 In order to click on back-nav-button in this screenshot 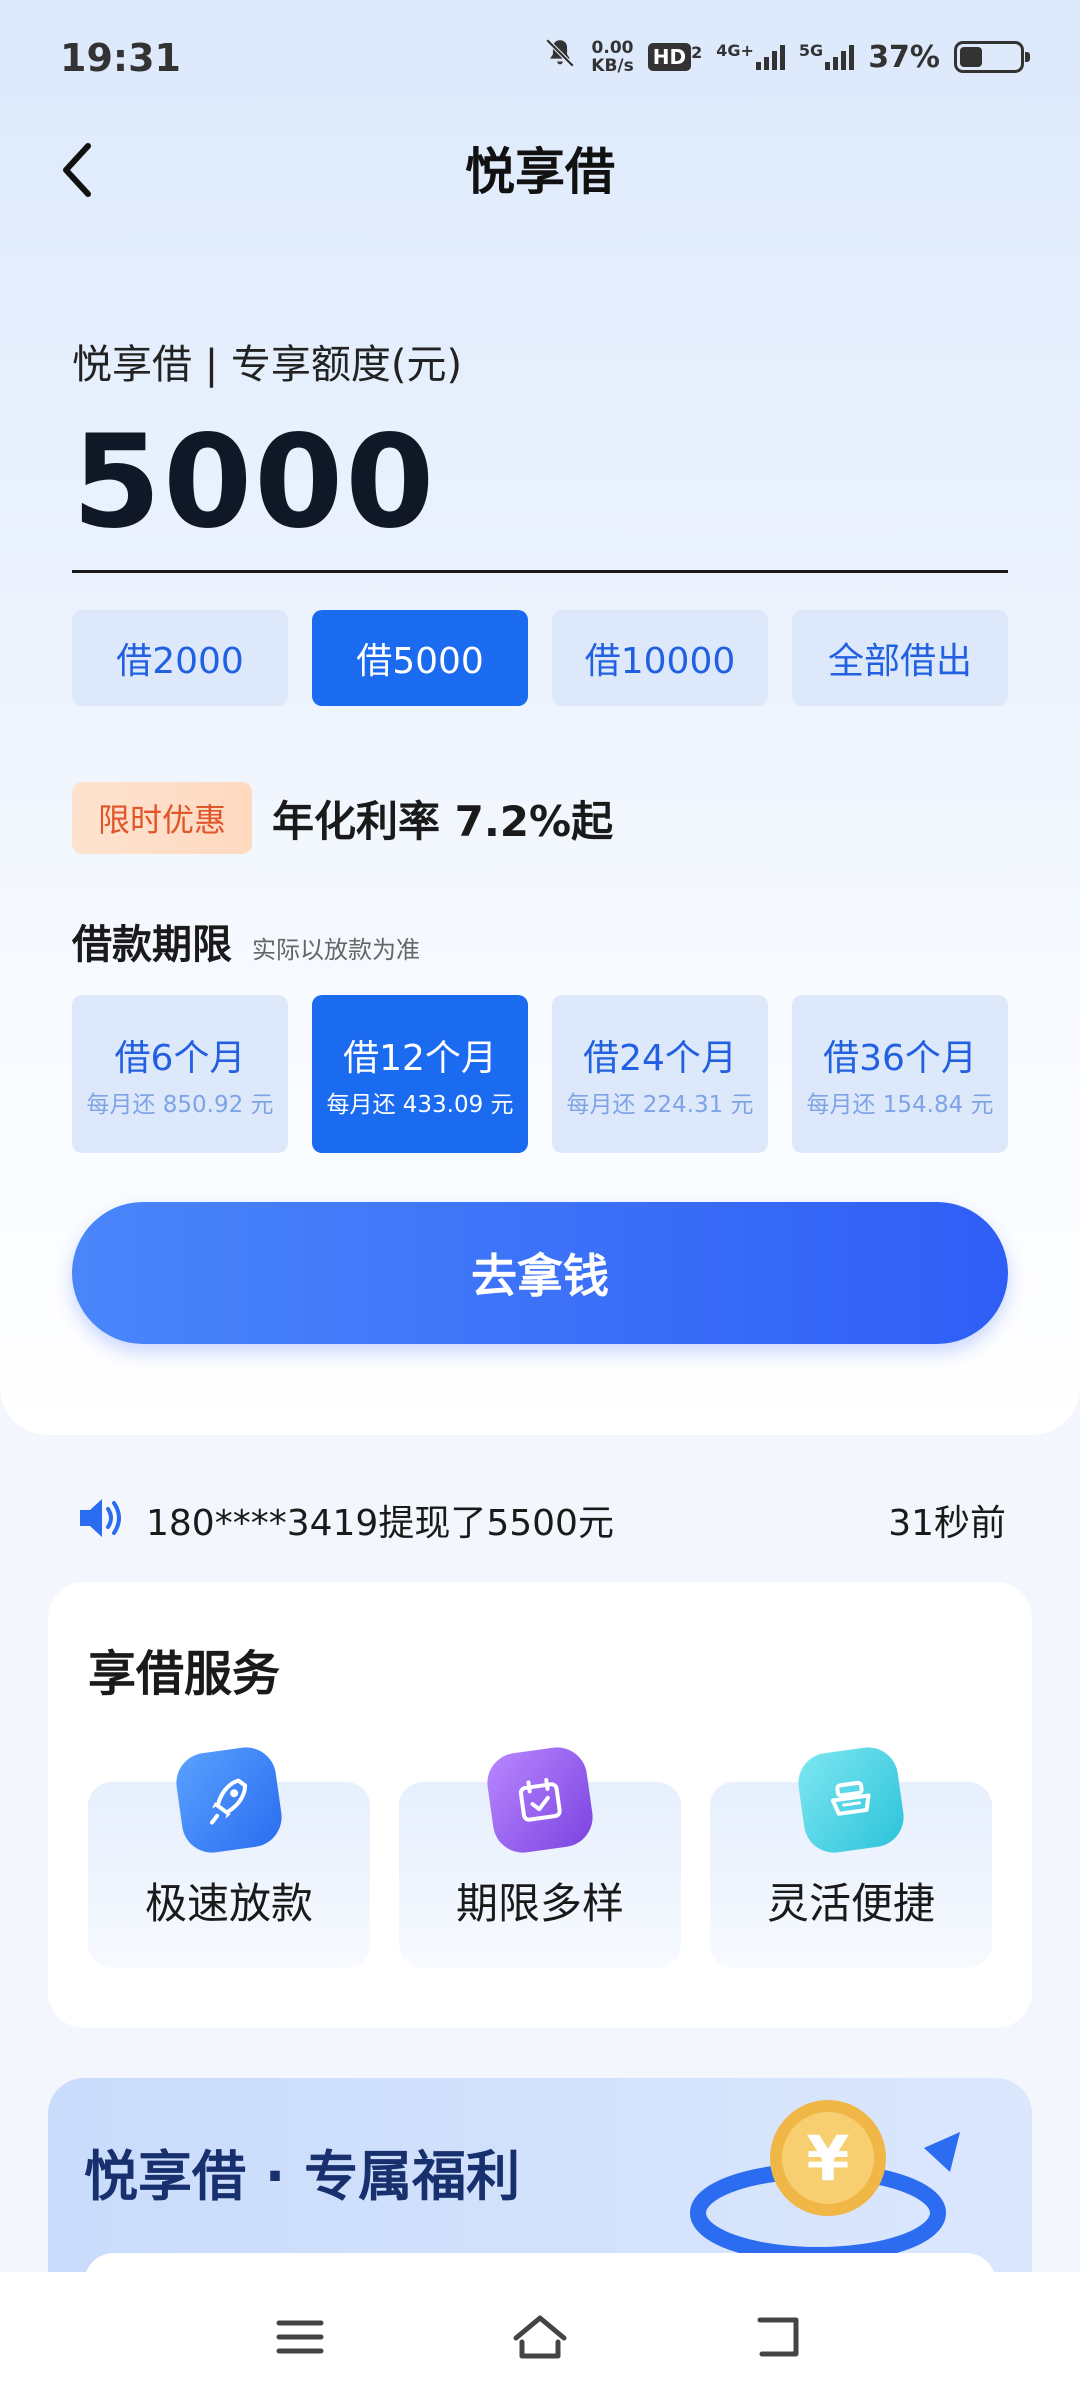, I will do `click(780, 2337)`.